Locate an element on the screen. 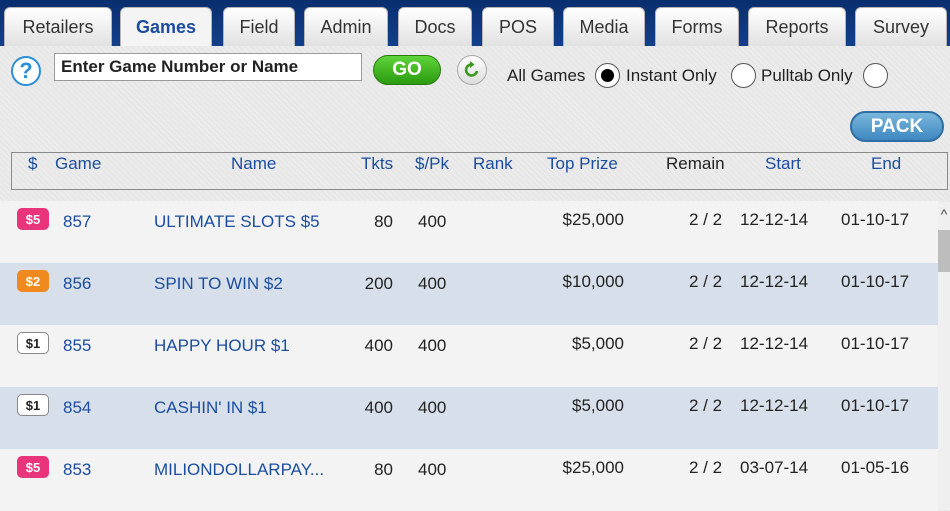 The width and height of the screenshot is (950, 511). radio-instant-only is located at coordinates (743, 75).